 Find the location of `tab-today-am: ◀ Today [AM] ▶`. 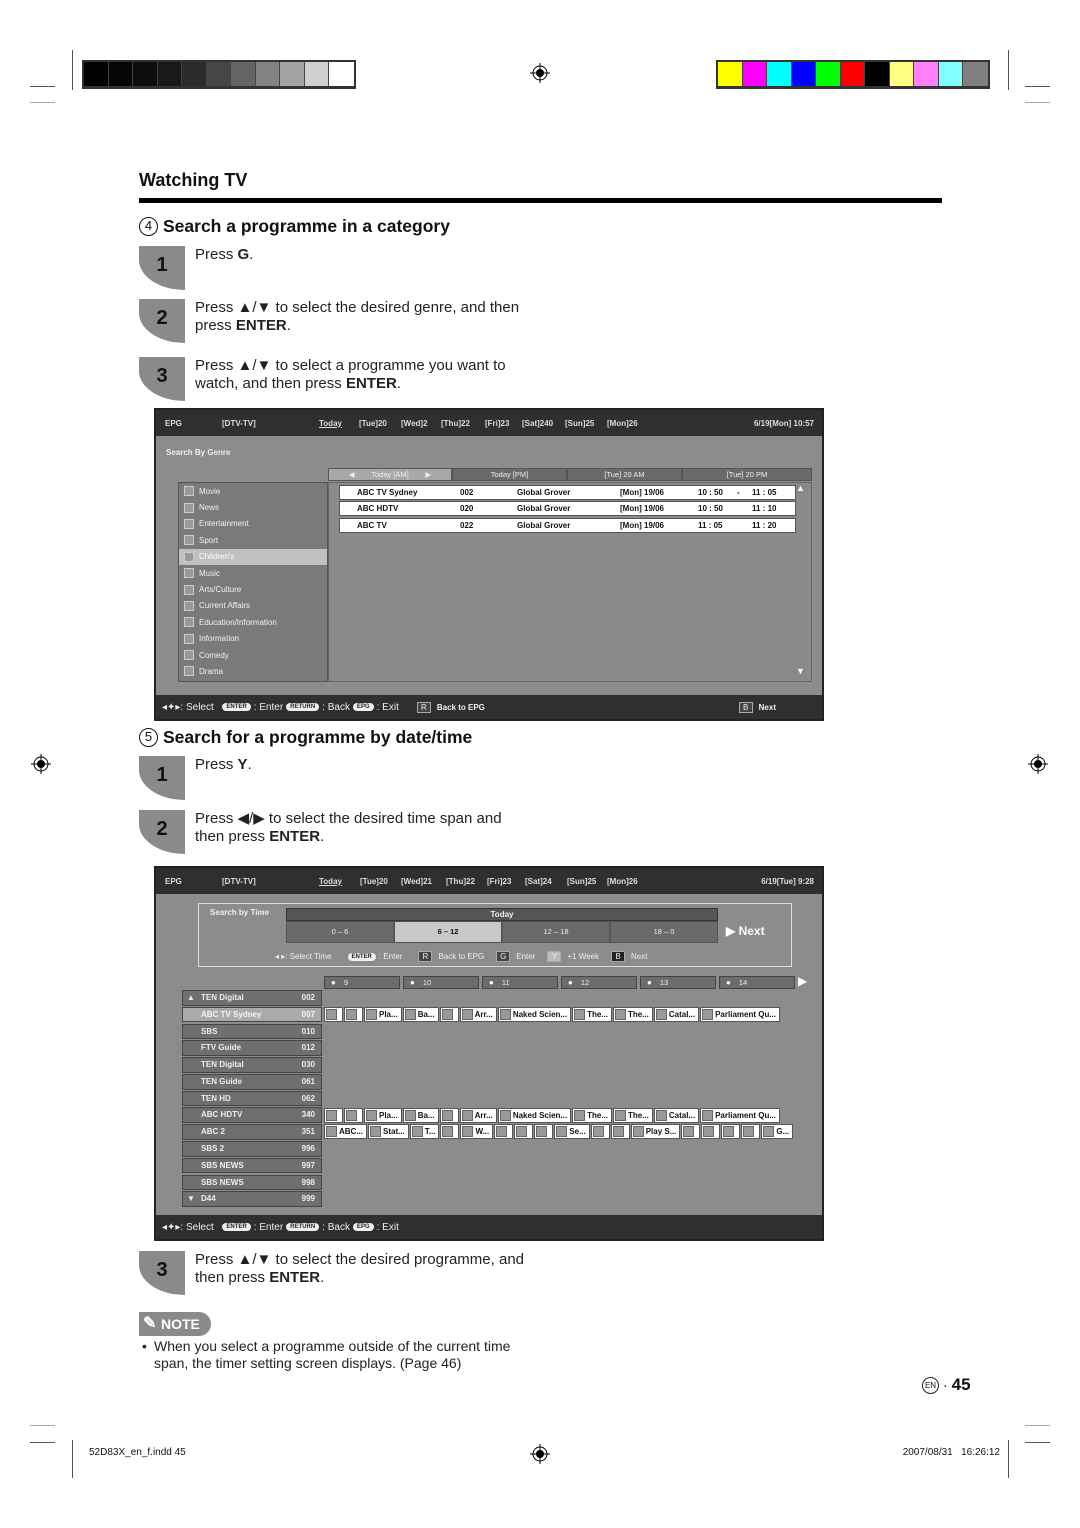

tab-today-am: ◀ Today [AM] ▶ is located at coordinates (390, 474).